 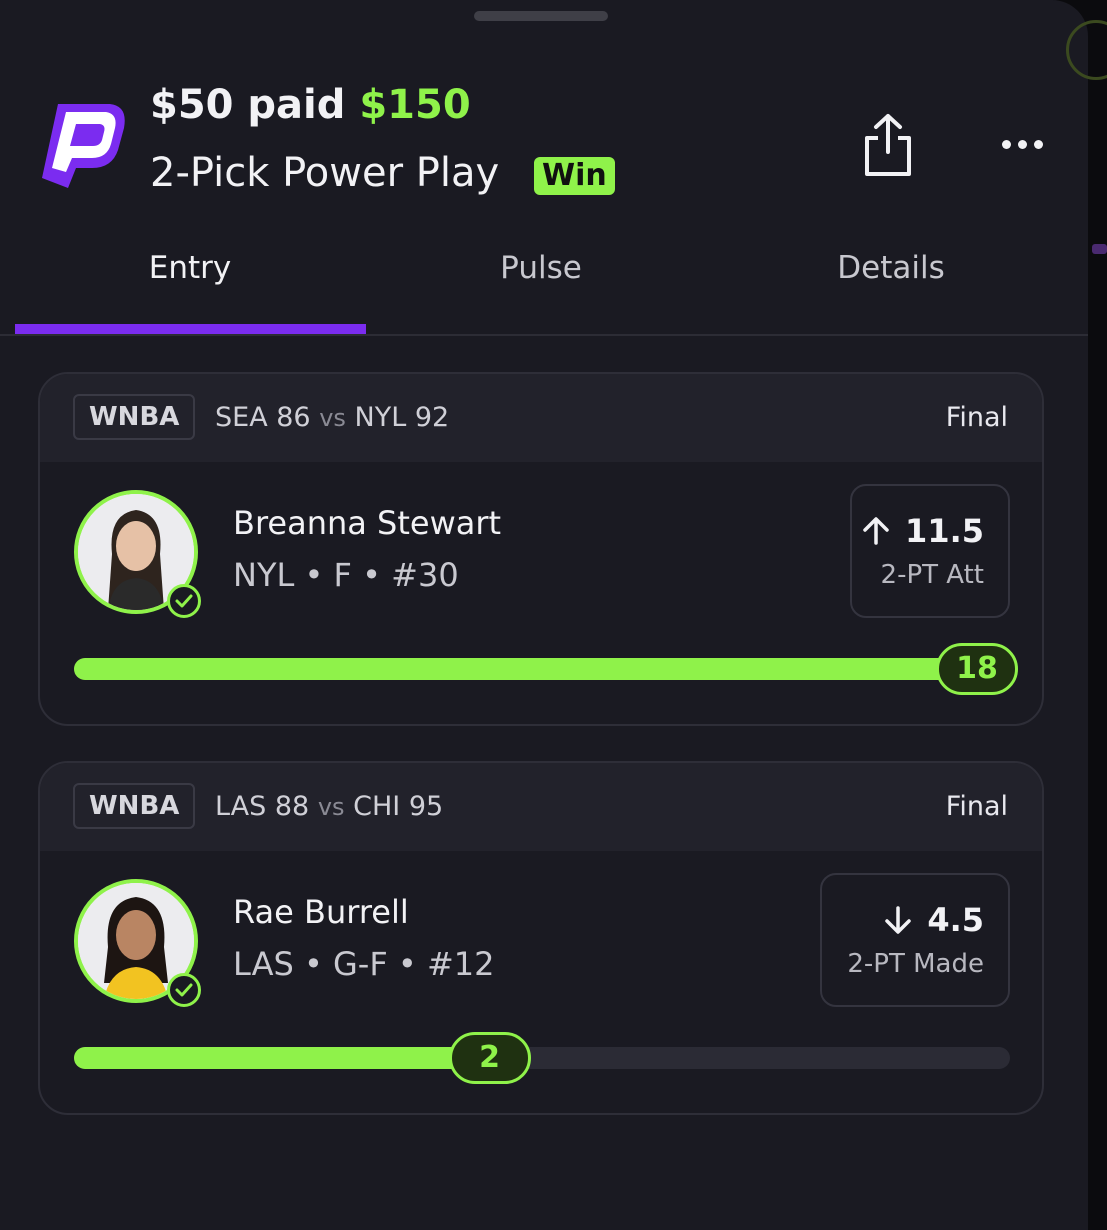 What do you see at coordinates (263, 417) in the screenshot?
I see `away-score: SEA 86` at bounding box center [263, 417].